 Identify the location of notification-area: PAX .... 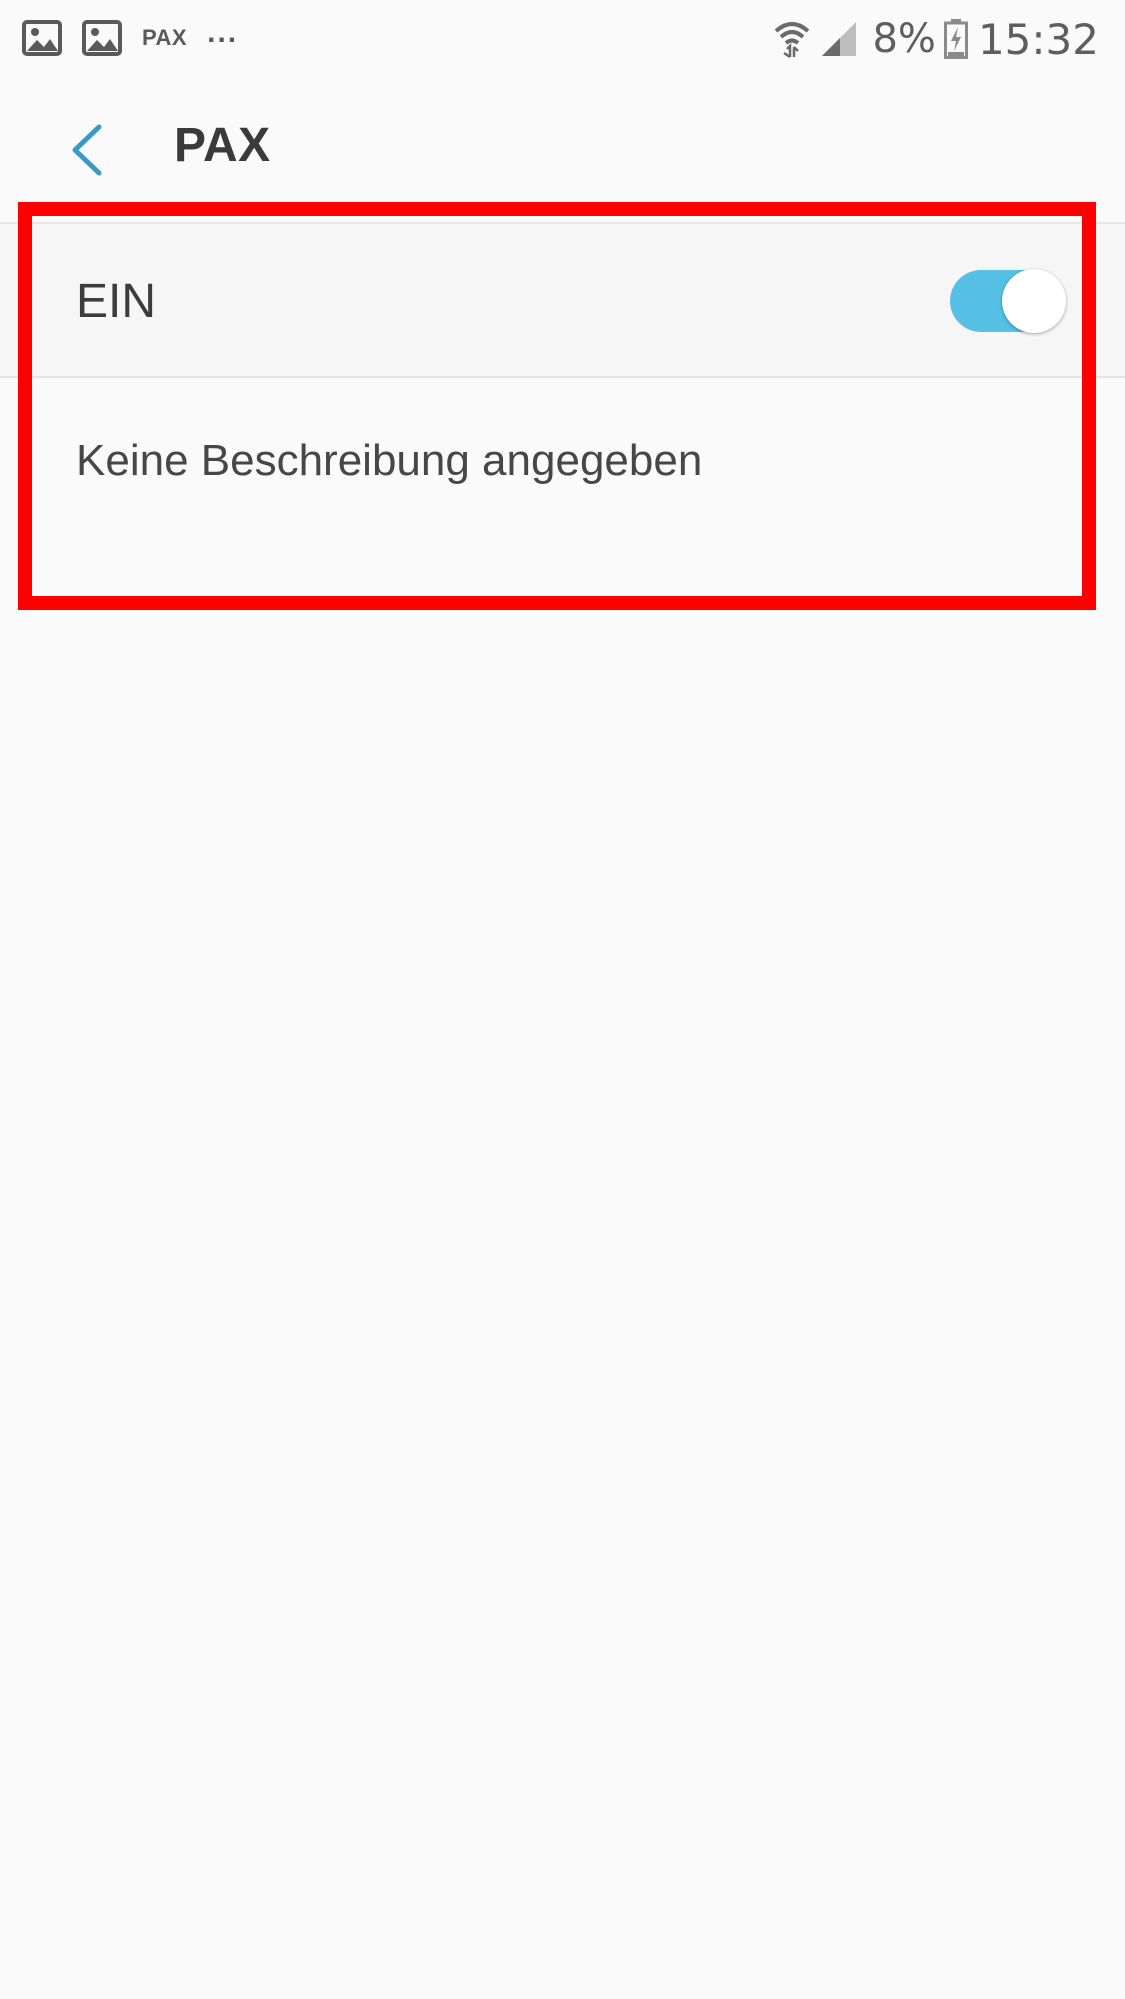
(130, 38).